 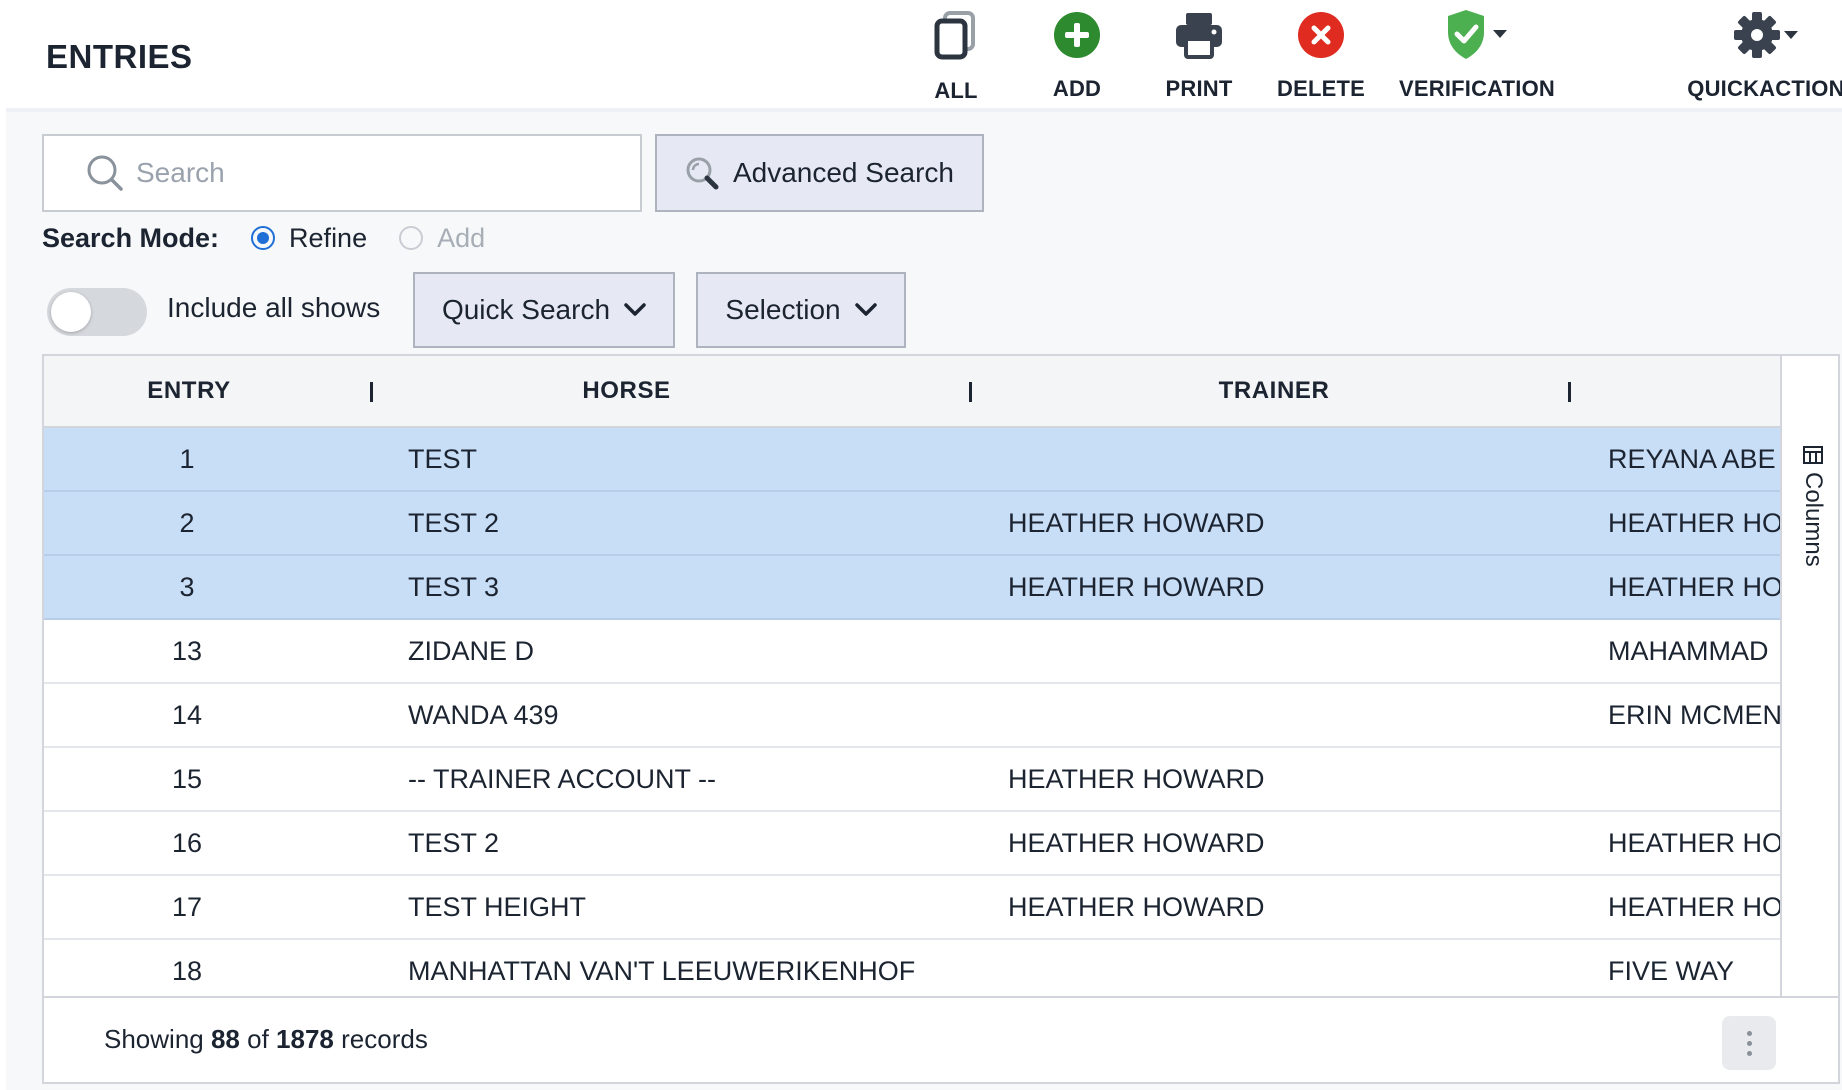 I want to click on print-button: PRINT, so click(x=1199, y=56).